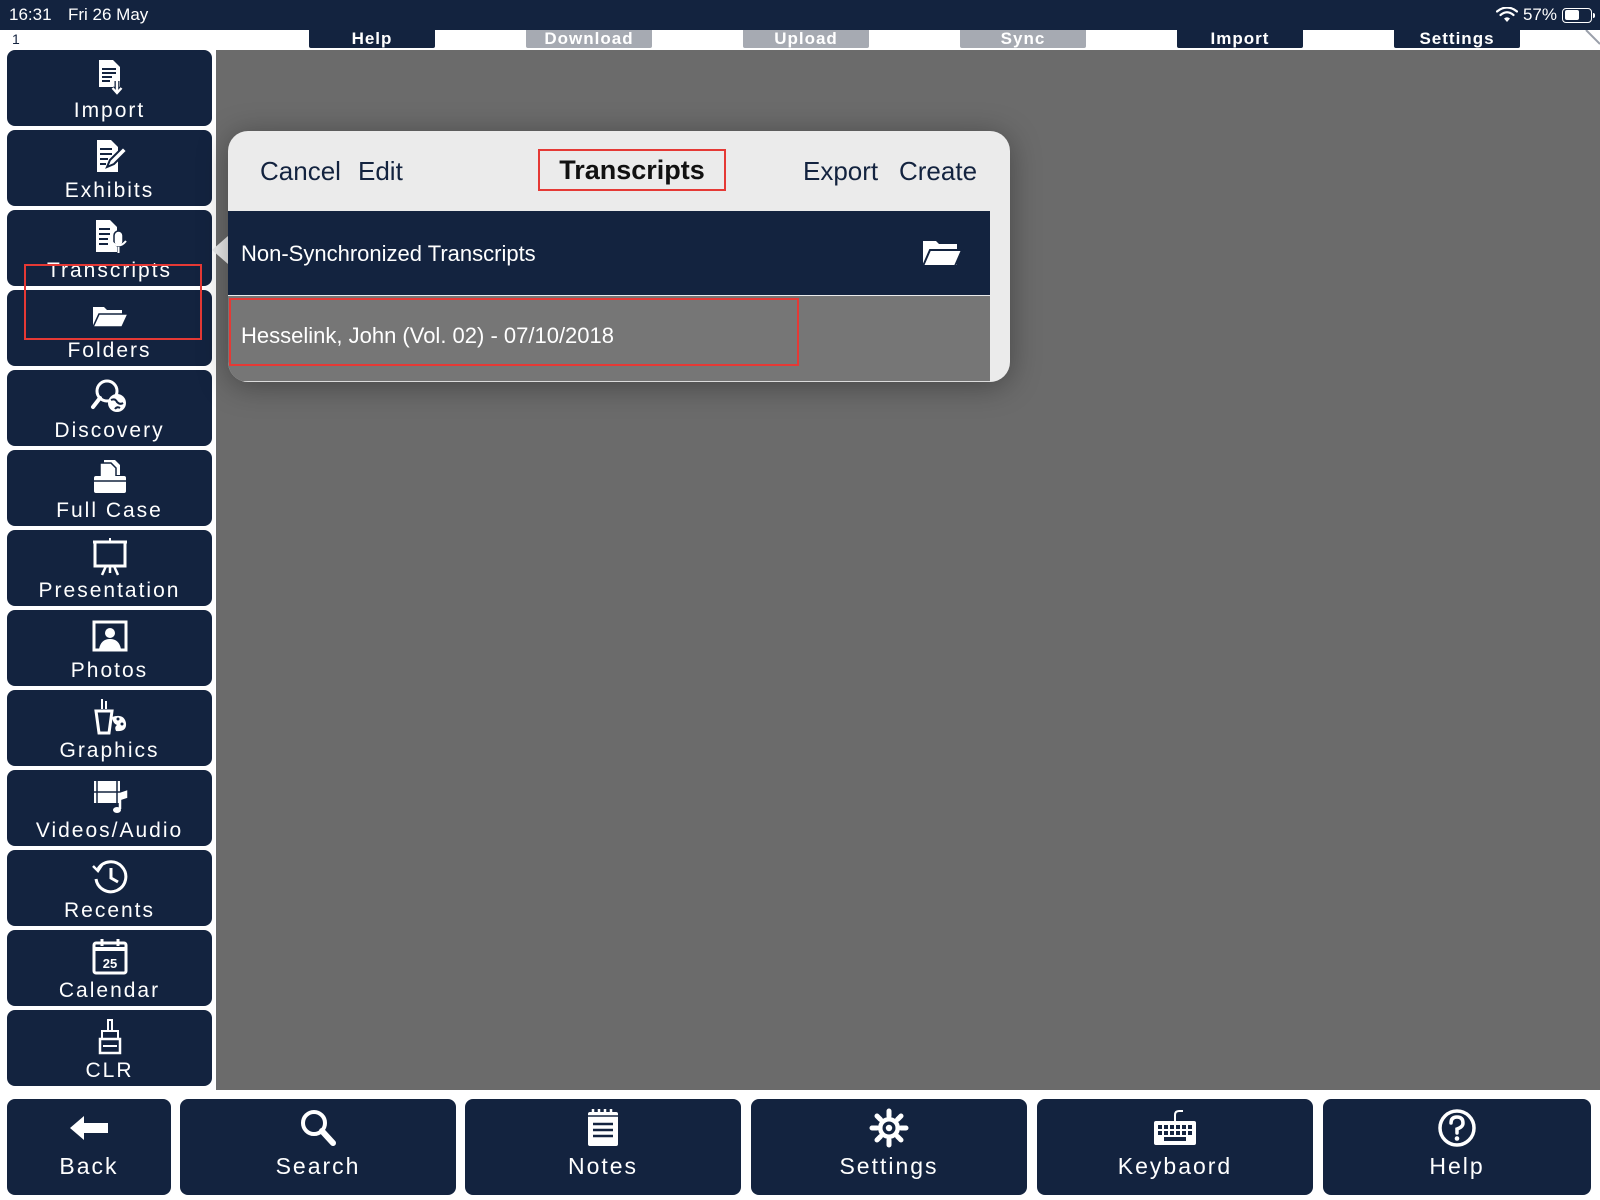 The width and height of the screenshot is (1600, 1200). Describe the element at coordinates (109, 717) in the screenshot. I see `graphics-palette-icon` at that location.